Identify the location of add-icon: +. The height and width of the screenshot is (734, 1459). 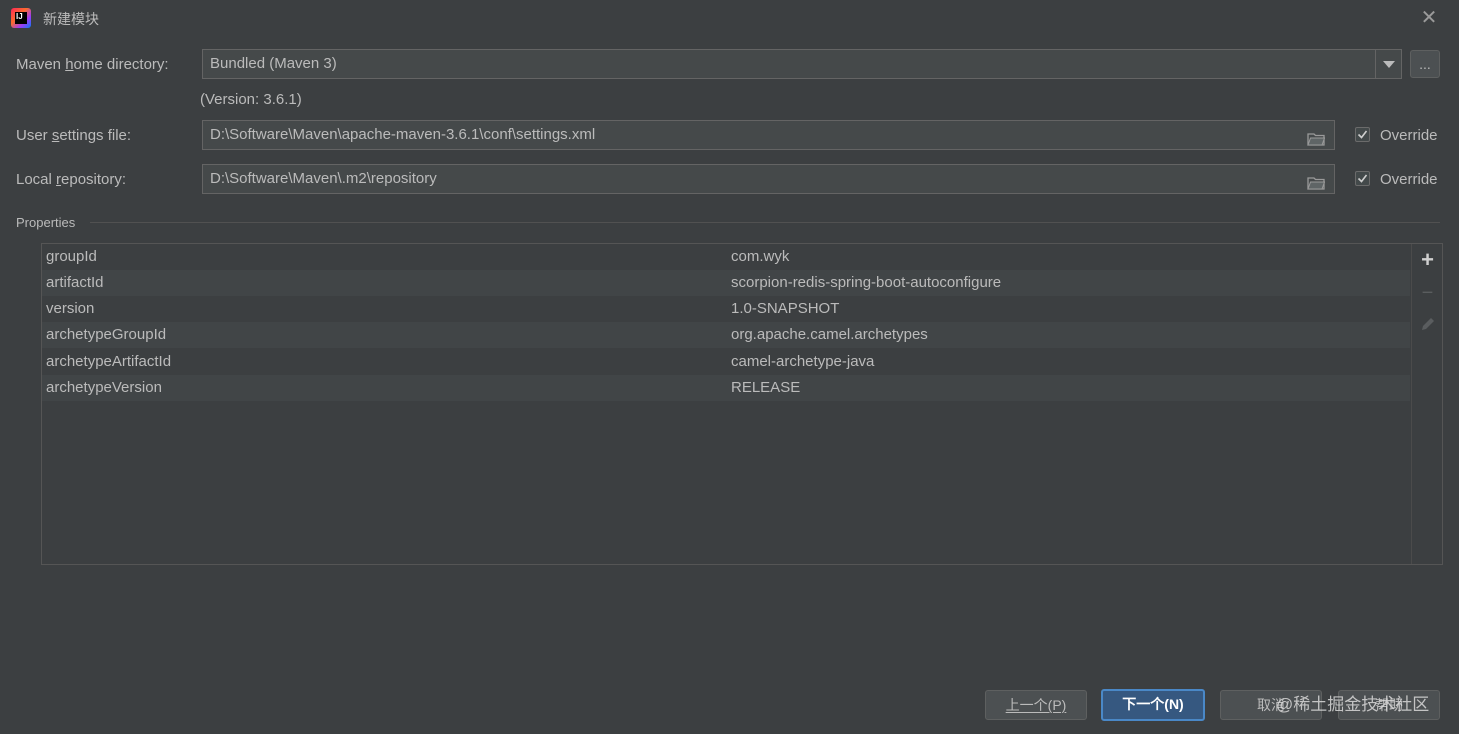
(1427, 260).